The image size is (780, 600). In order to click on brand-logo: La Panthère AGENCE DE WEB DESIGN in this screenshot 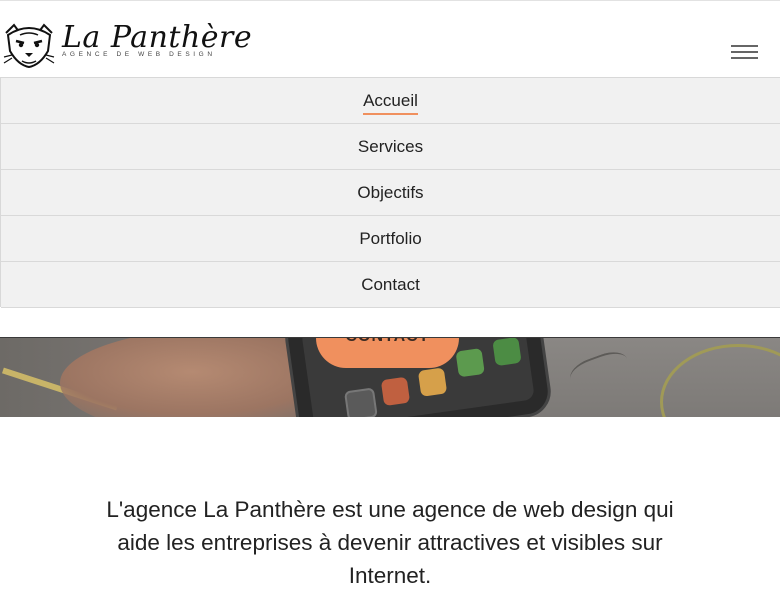, I will do `click(126, 43)`.